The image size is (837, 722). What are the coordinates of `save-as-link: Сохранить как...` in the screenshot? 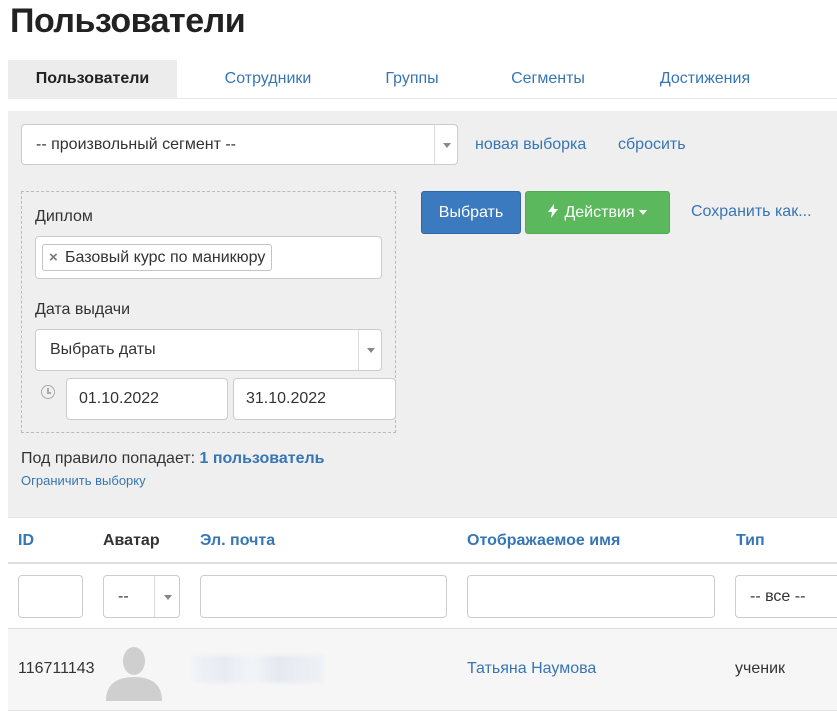 It's located at (751, 212).